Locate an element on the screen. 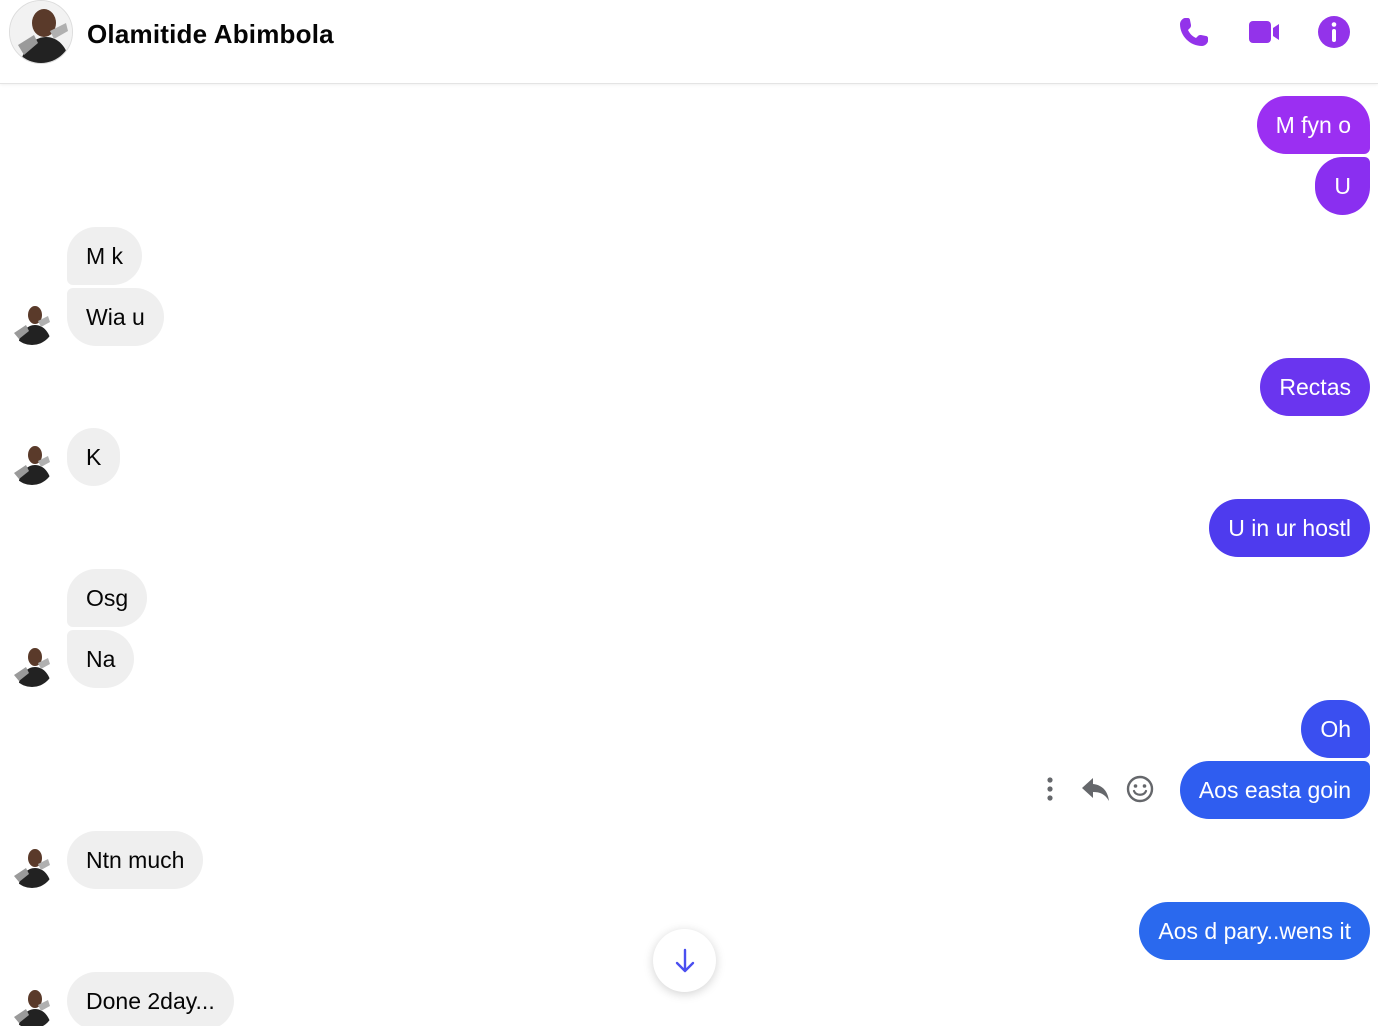 This screenshot has width=1378, height=1026. video-camera-icon is located at coordinates (1264, 32).